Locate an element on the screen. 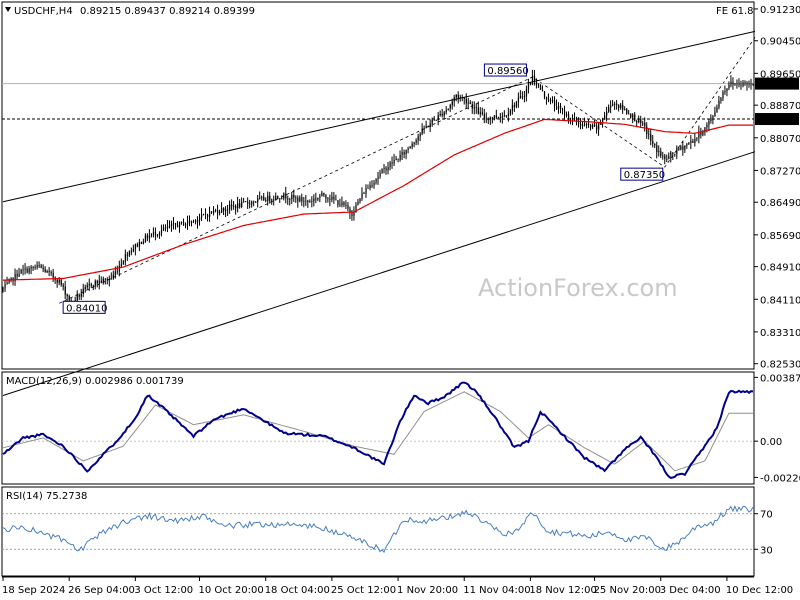 The width and height of the screenshot is (800, 600). fe-label: FE 61.8 is located at coordinates (735, 11).